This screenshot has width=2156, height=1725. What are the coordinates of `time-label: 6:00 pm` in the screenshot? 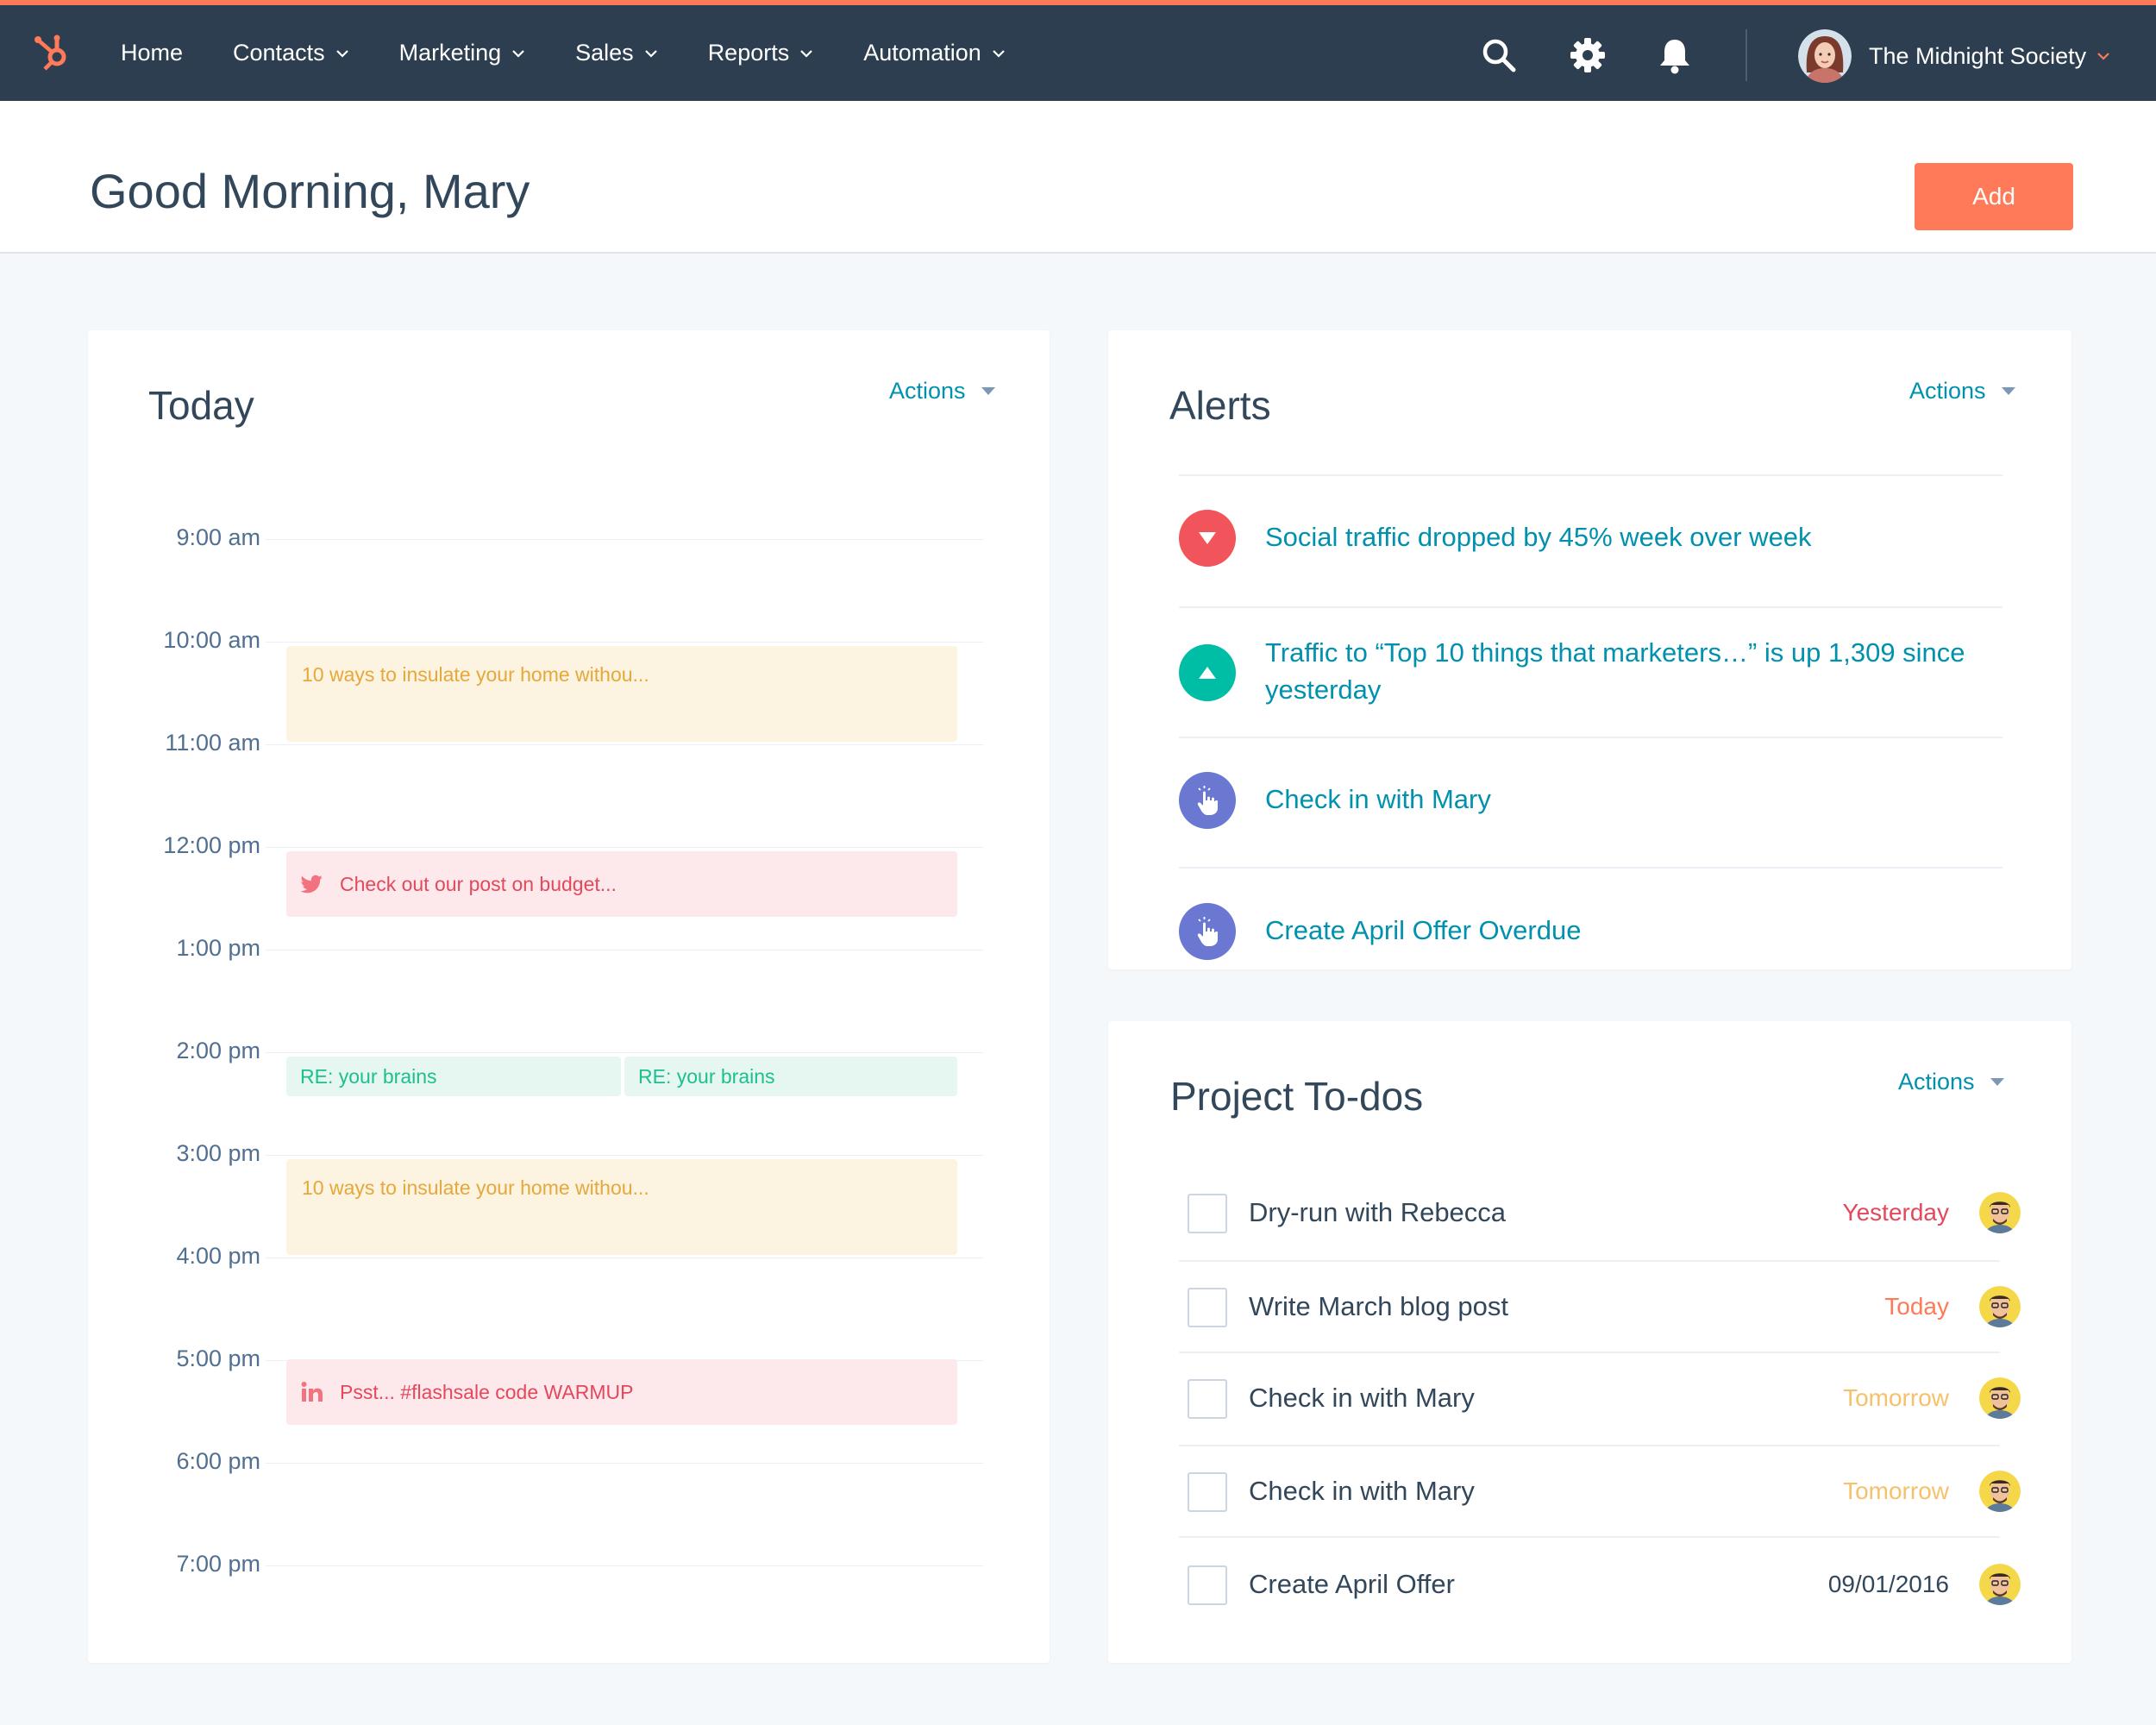 It's located at (218, 1461).